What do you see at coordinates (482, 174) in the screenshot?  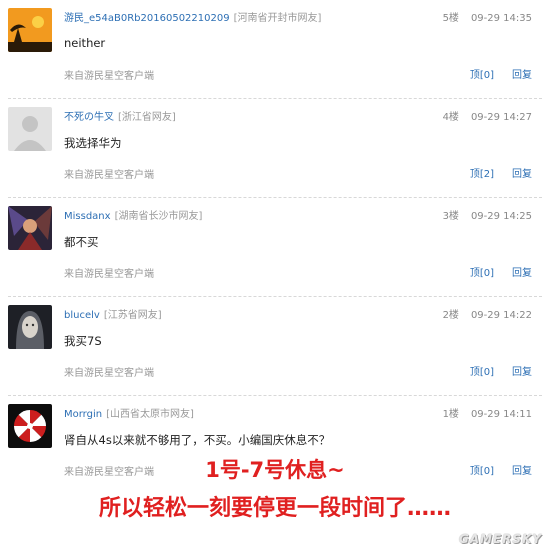 I see `like-button: 顶[2]` at bounding box center [482, 174].